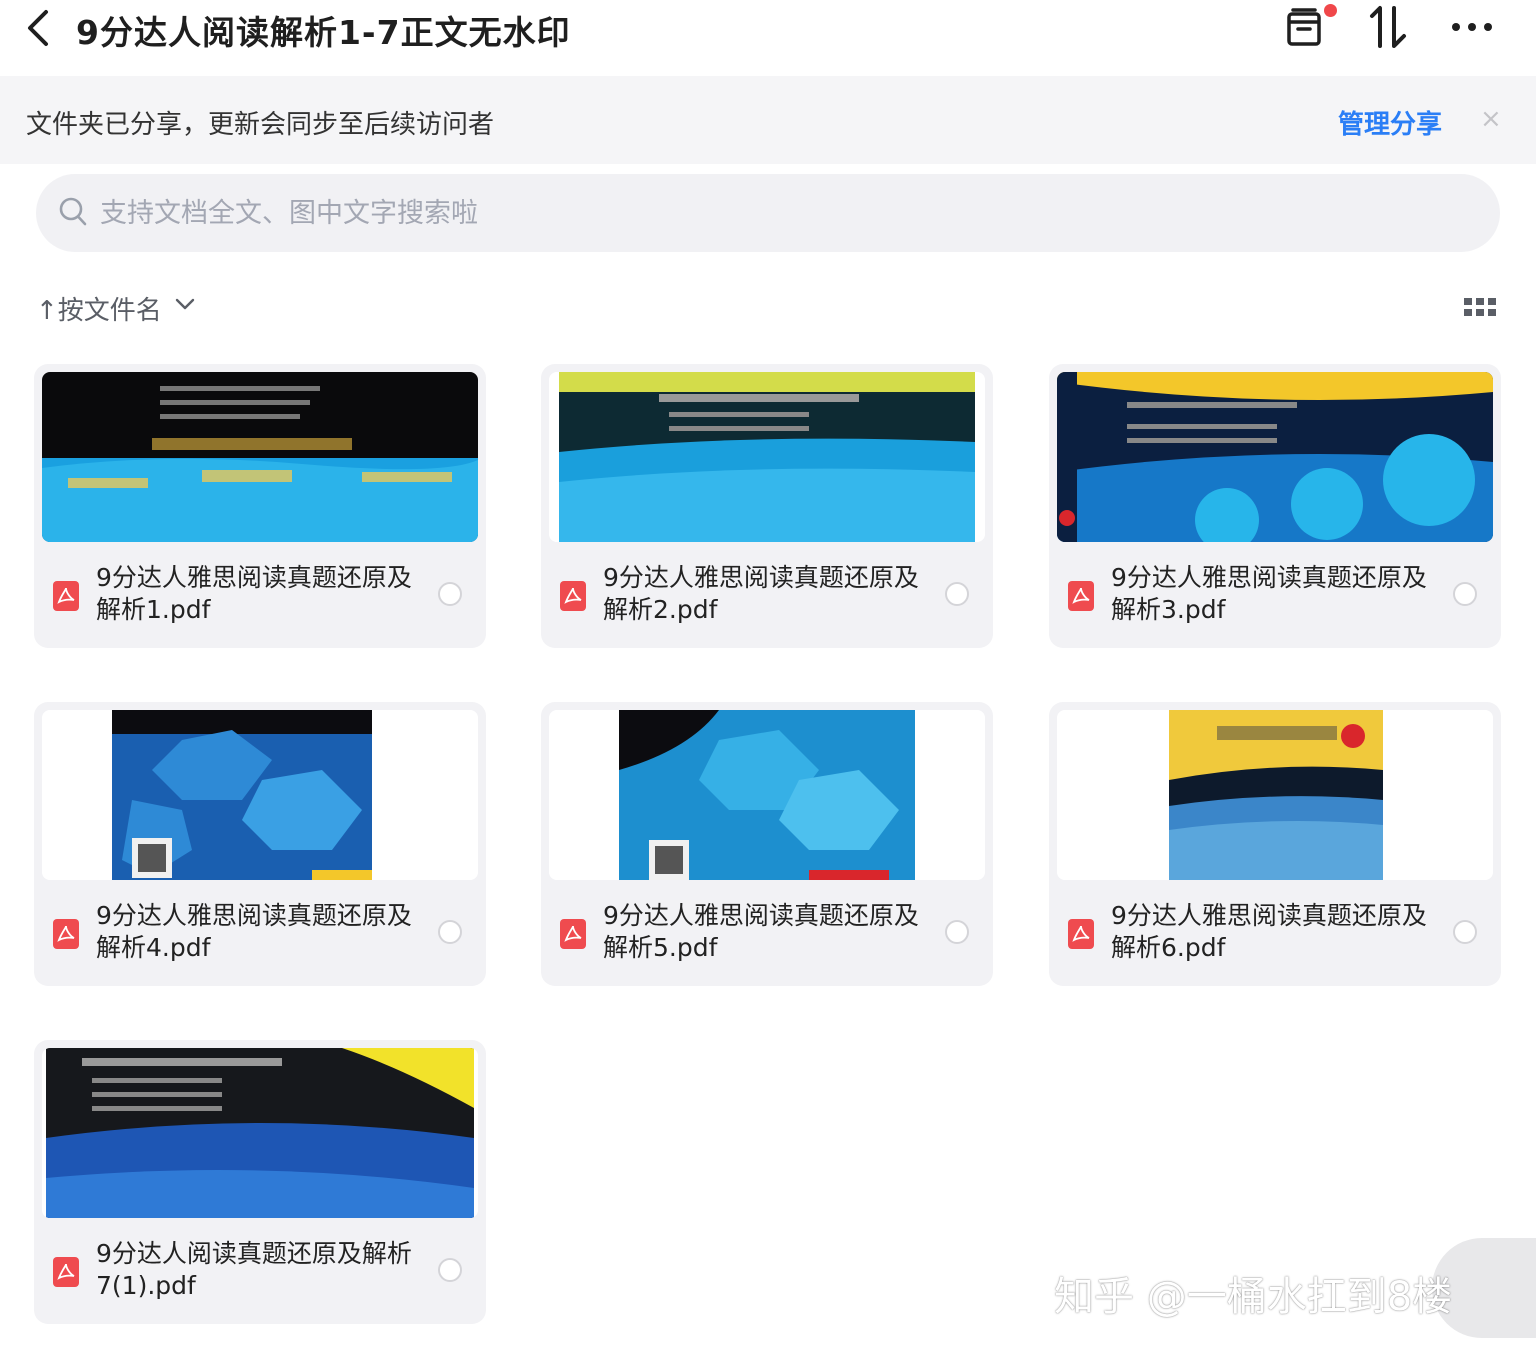  Describe the element at coordinates (99, 308) in the screenshot. I see `sort-by-name-button: ↑按文件名` at that location.